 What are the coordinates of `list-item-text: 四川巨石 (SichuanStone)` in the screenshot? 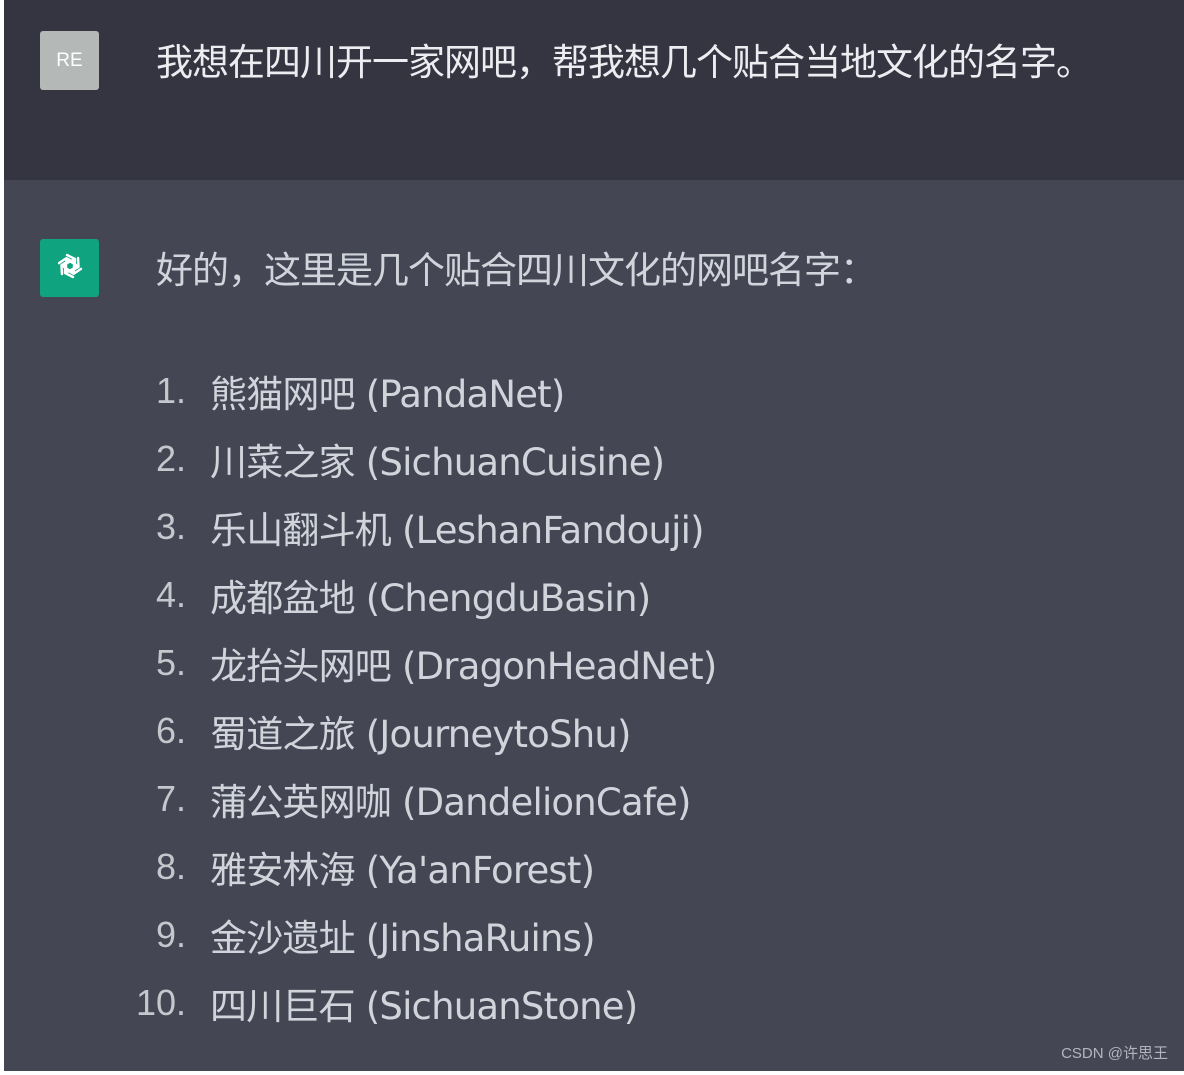 It's located at (424, 1006).